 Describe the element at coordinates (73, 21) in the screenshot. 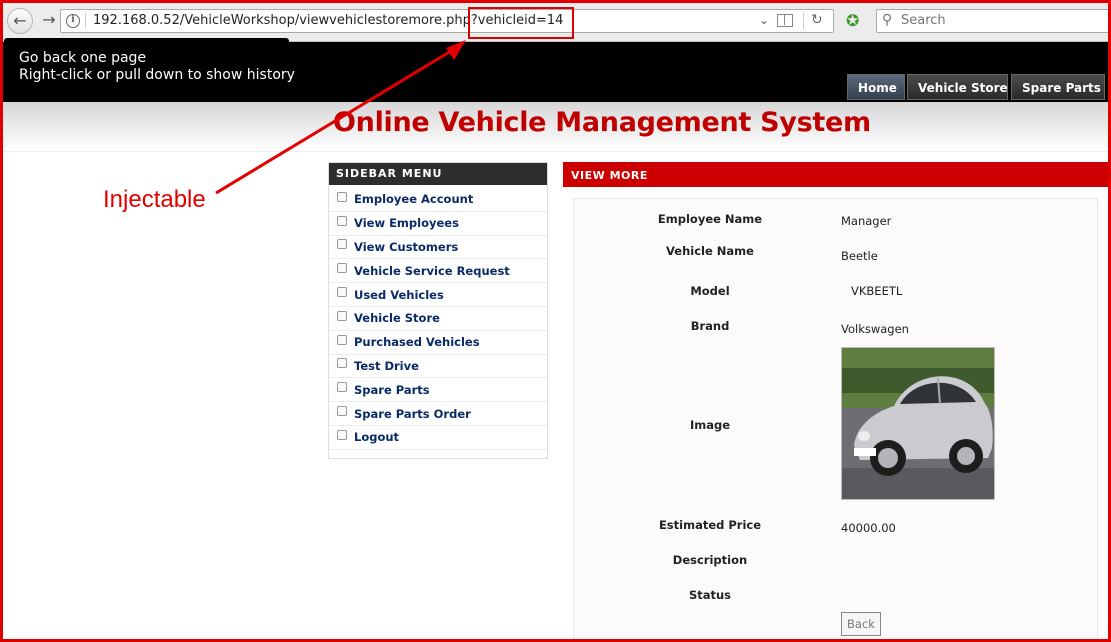

I see `info-icon: i` at that location.